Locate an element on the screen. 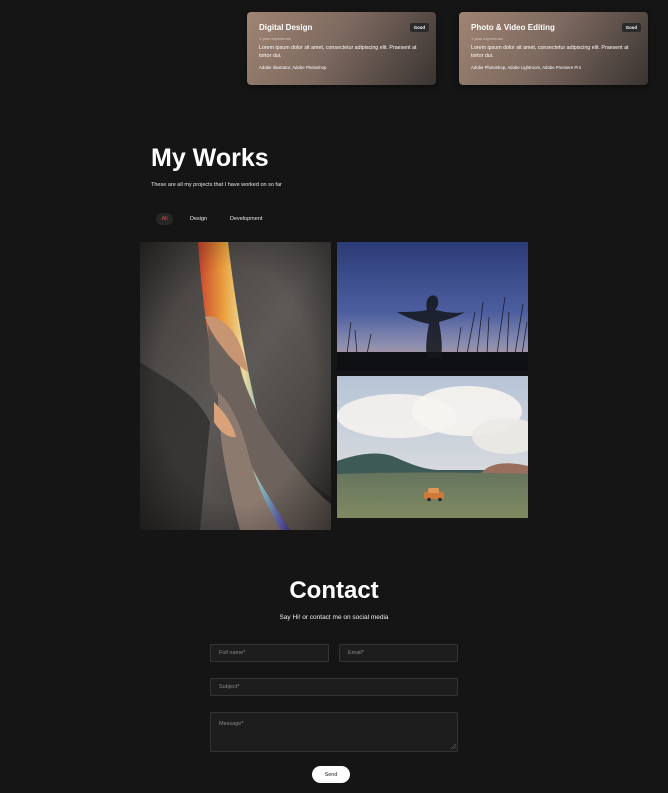 The width and height of the screenshot is (668, 793). filter-tab-development: Development is located at coordinates (246, 219).